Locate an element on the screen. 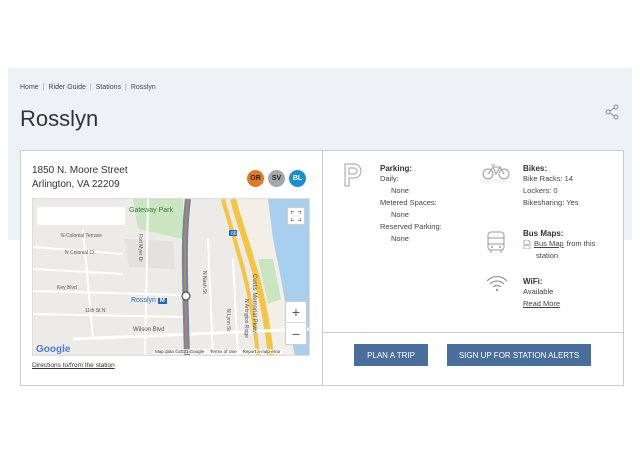 Image resolution: width=640 pixels, height=460 pixels. metro-icon: M is located at coordinates (162, 300).